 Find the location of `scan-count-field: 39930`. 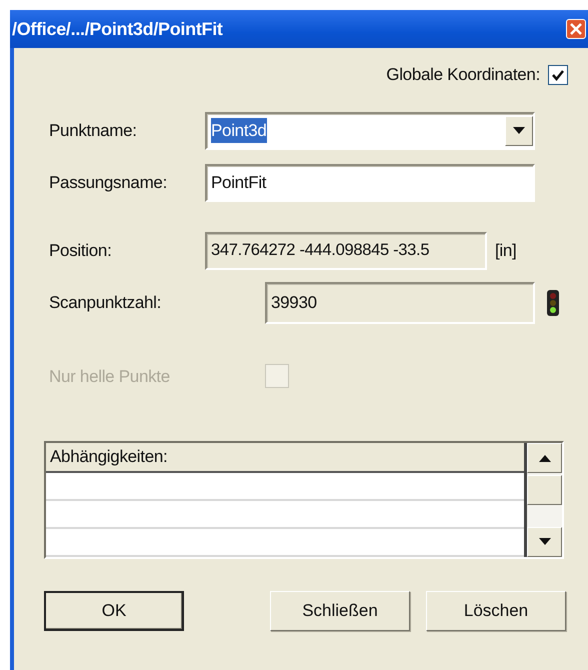

scan-count-field: 39930 is located at coordinates (400, 303).